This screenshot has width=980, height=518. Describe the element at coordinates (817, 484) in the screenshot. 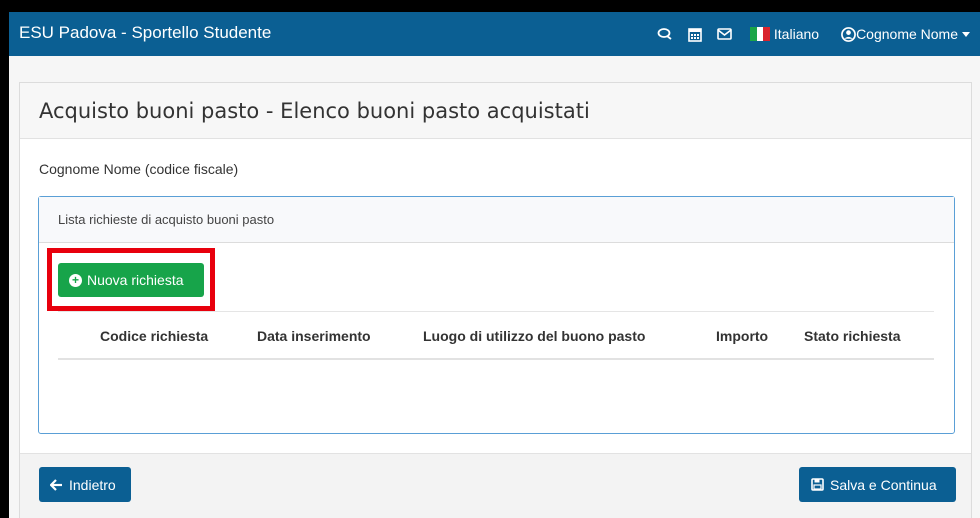

I see `save-icon` at that location.